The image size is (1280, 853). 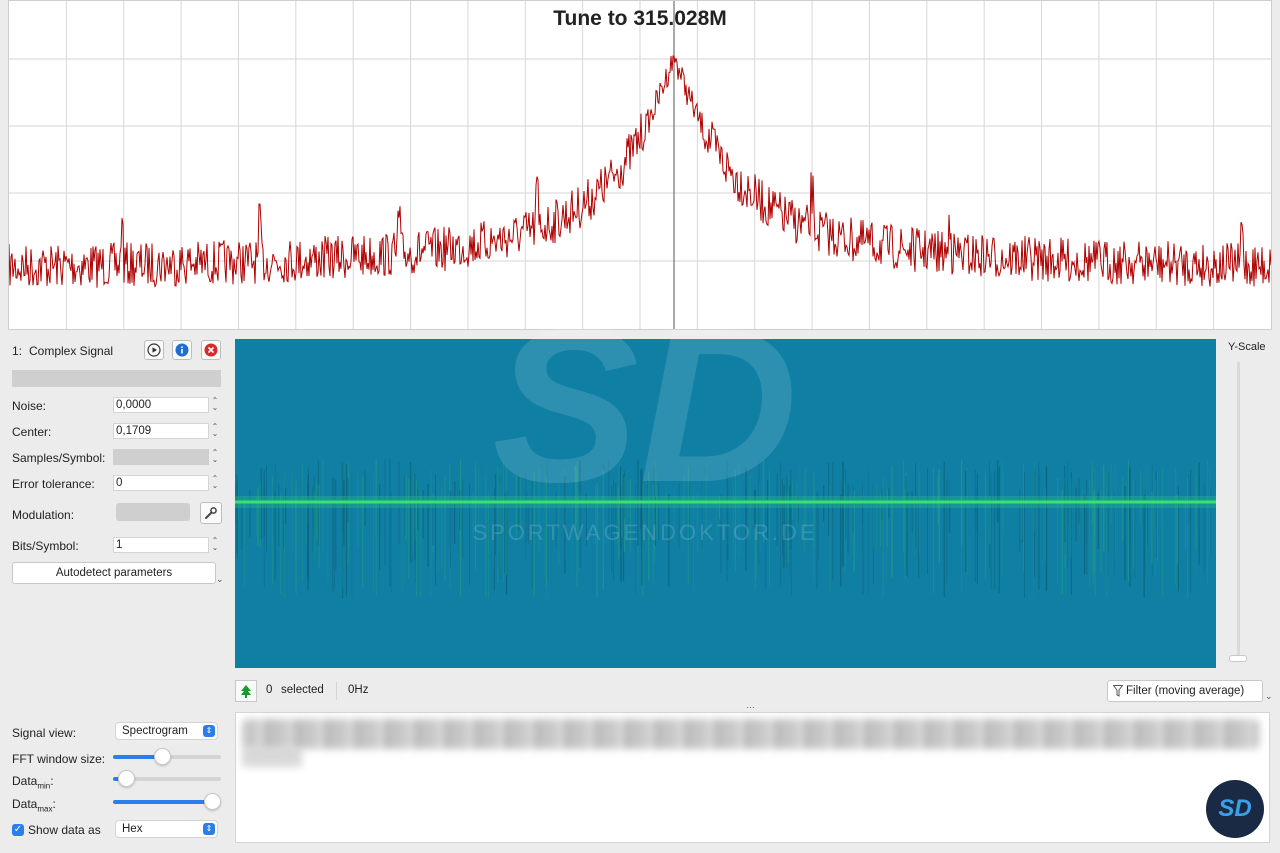 I want to click on center-input: 0,1709, so click(x=161, y=431).